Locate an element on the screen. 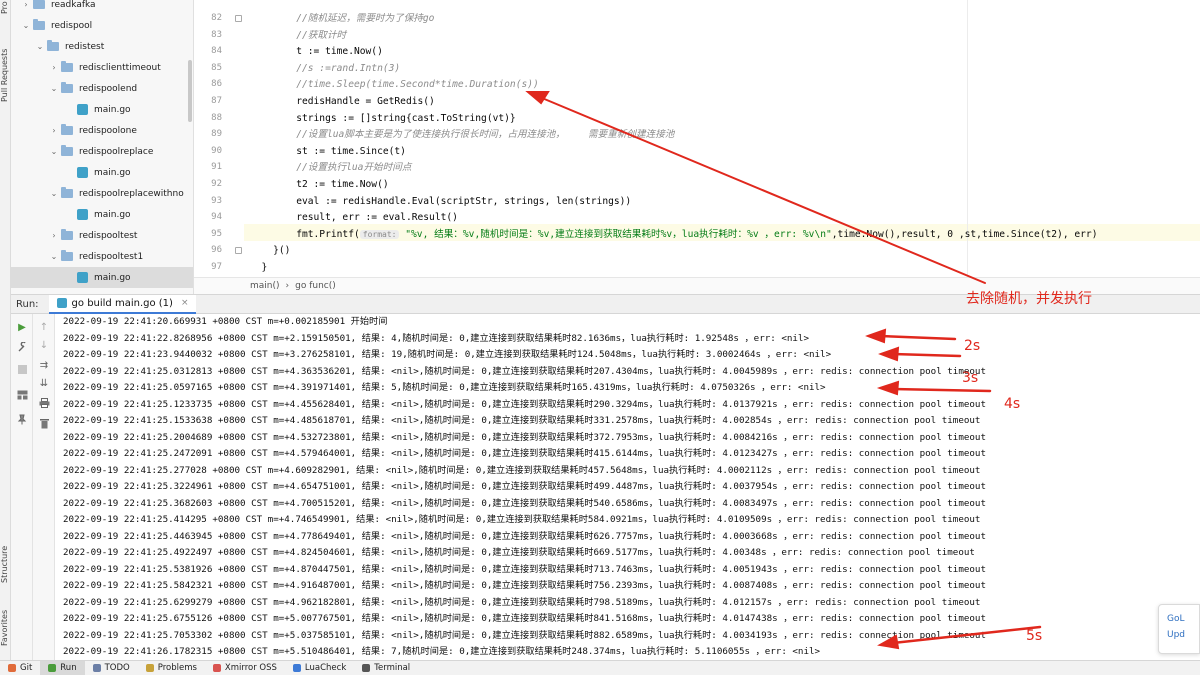  bottom-tab-run: Run is located at coordinates (62, 667).